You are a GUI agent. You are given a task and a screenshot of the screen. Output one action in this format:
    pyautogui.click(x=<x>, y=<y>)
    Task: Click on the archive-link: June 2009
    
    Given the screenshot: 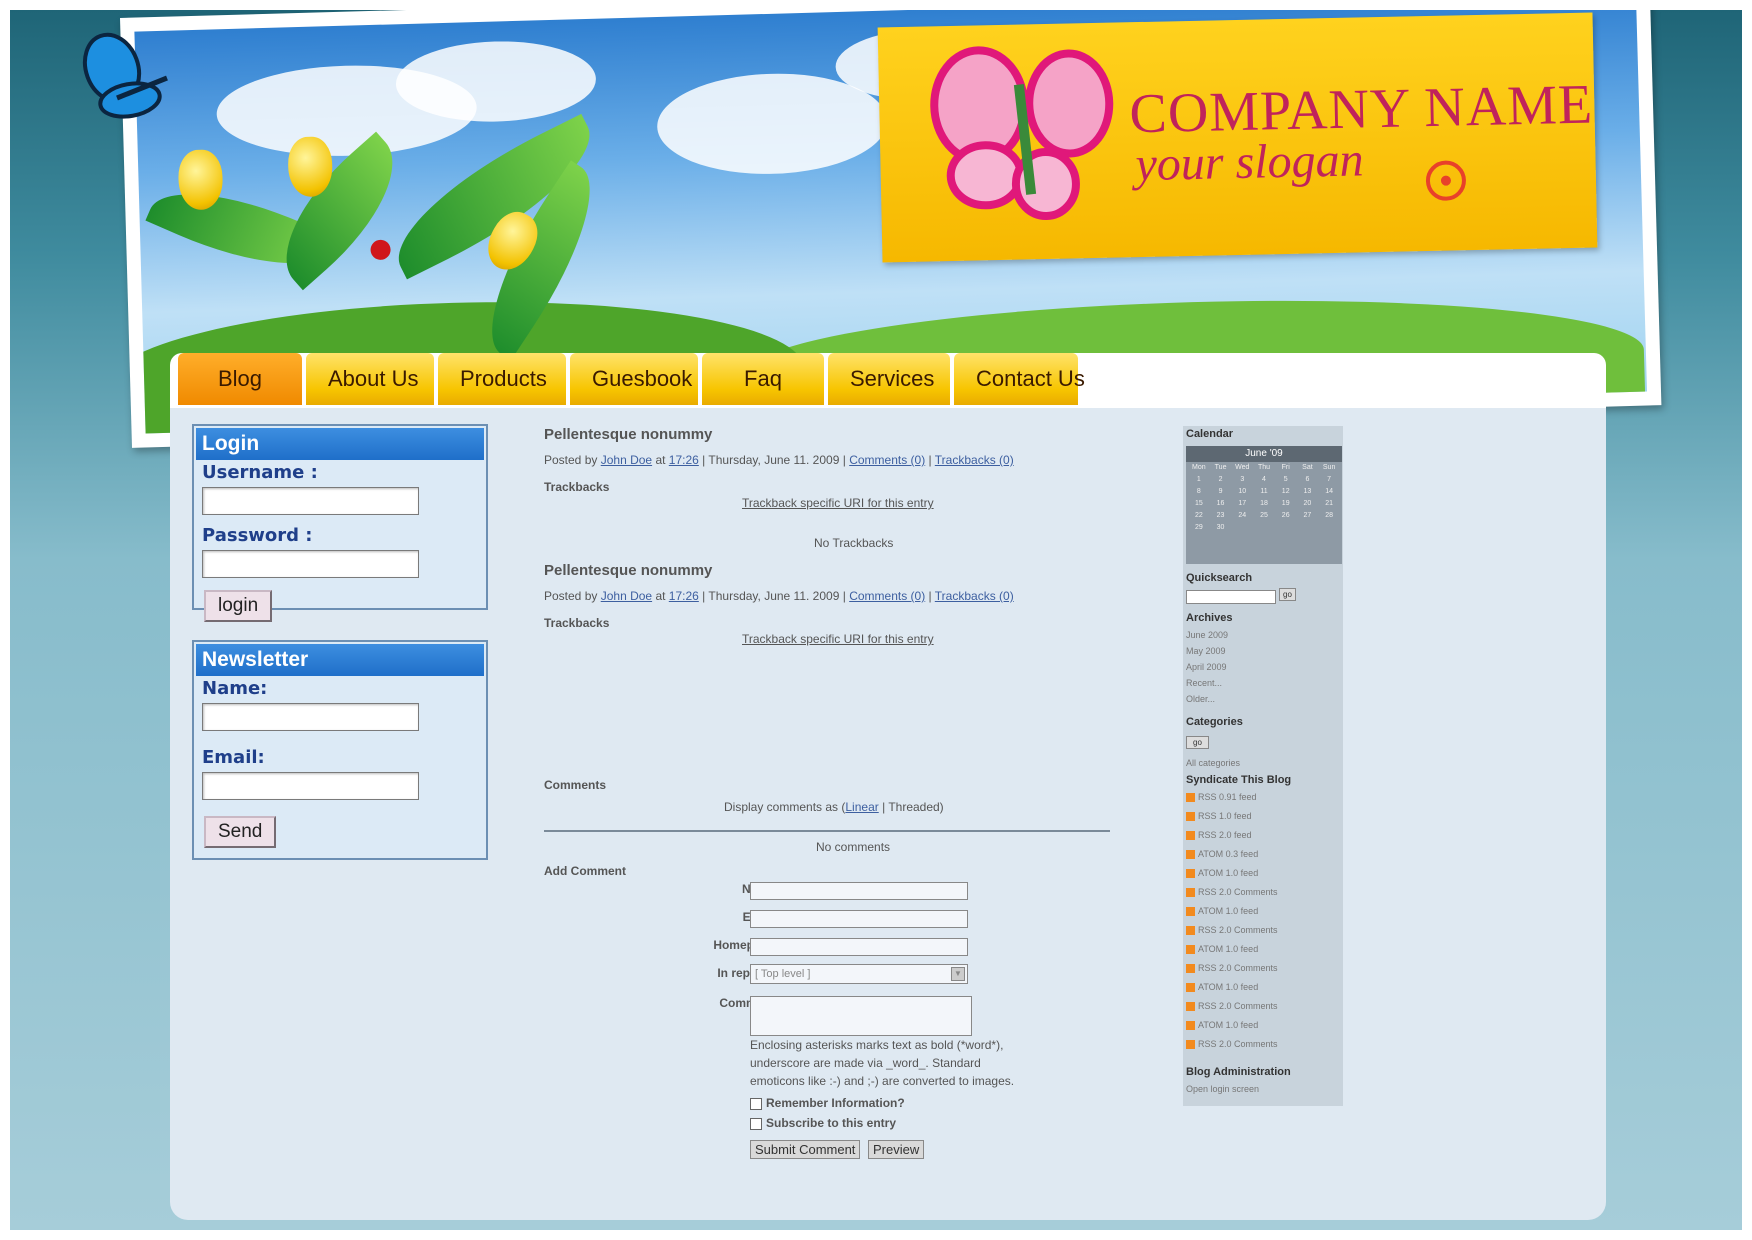 What is the action you would take?
    pyautogui.click(x=1207, y=635)
    